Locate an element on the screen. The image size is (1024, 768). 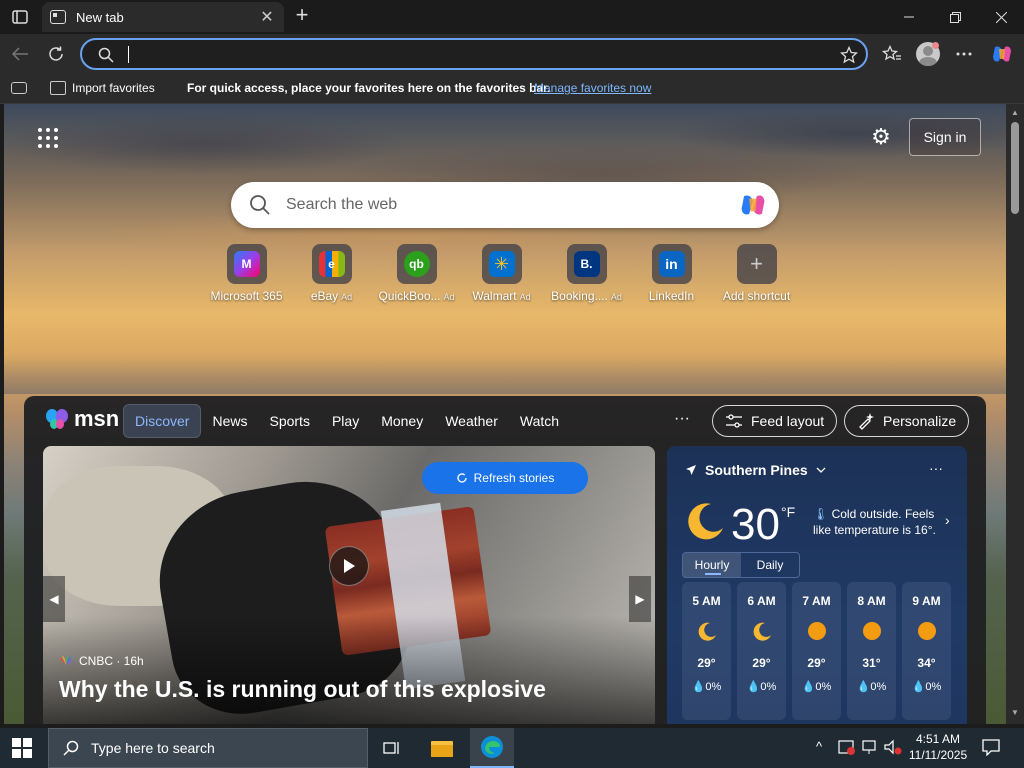
msn-butterfly-icon is located at coordinates (57, 419).